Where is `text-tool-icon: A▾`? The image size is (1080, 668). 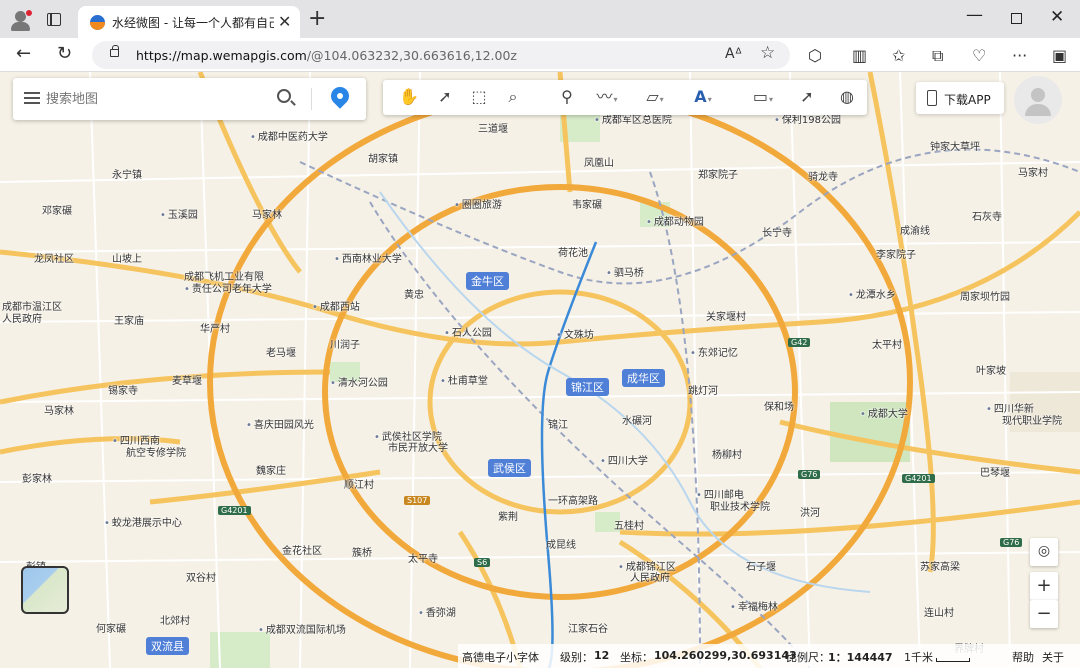
text-tool-icon: A▾ is located at coordinates (703, 97).